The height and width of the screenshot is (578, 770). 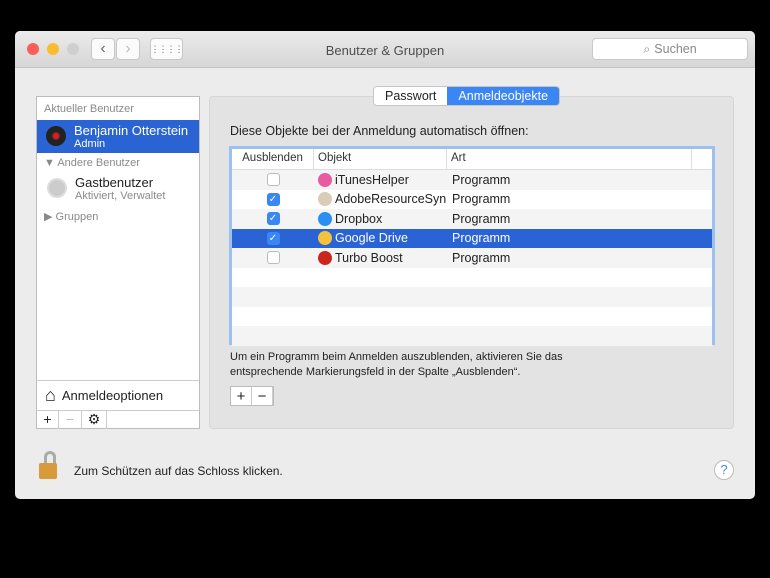 What do you see at coordinates (120, 196) in the screenshot?
I see `guest-status: Aktiviert, Verwaltet` at bounding box center [120, 196].